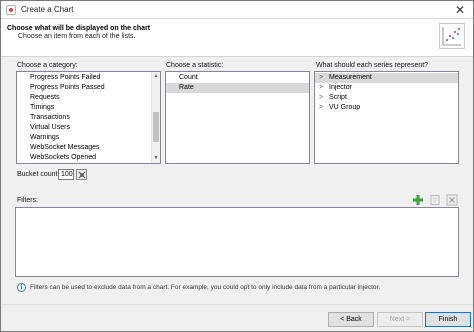 This screenshot has height=332, width=474. I want to click on back-button: < Back, so click(351, 319).